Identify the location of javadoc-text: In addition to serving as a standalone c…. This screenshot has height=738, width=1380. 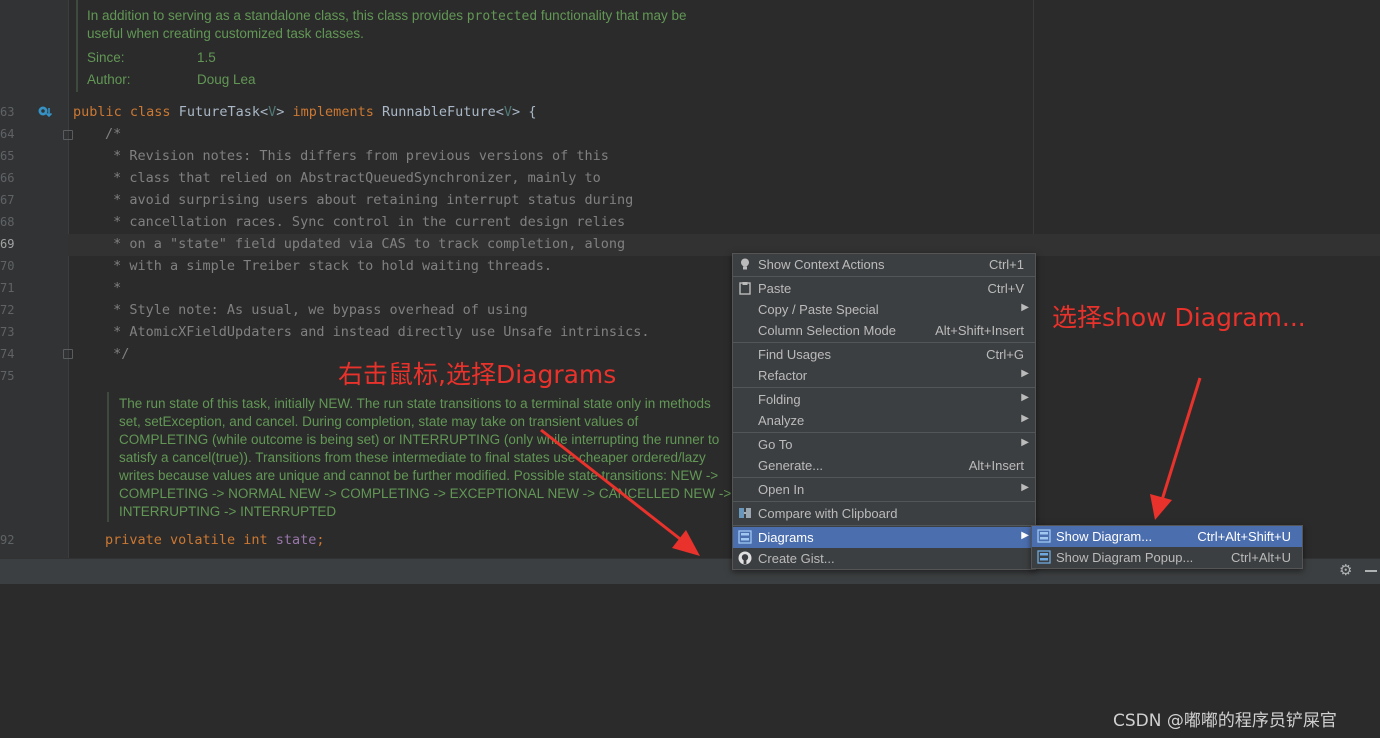
(277, 15).